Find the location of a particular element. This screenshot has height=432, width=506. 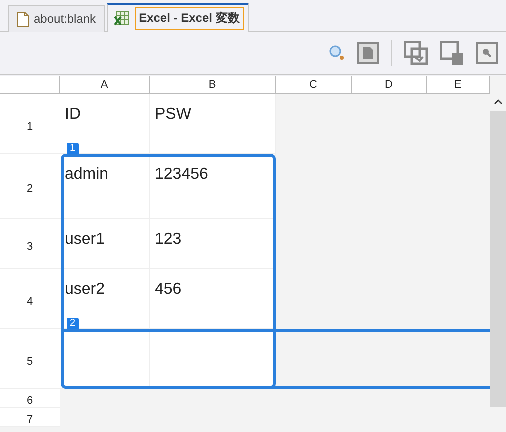

scroll-up-icon is located at coordinates (498, 102).